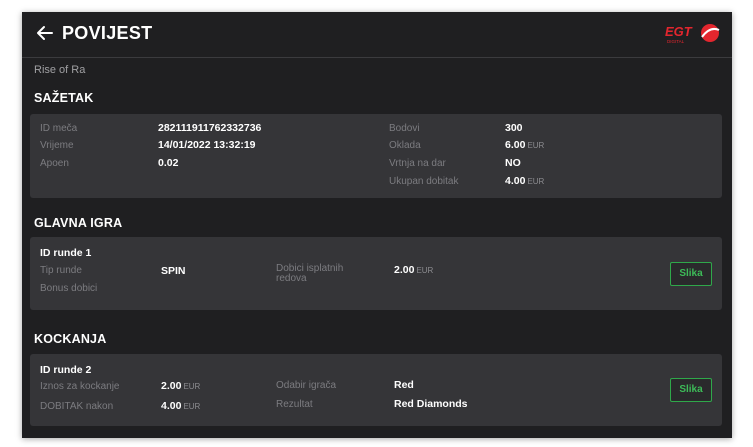 The height and width of the screenshot is (447, 753). I want to click on win-after-label: DOBITAK nakon, so click(77, 406).